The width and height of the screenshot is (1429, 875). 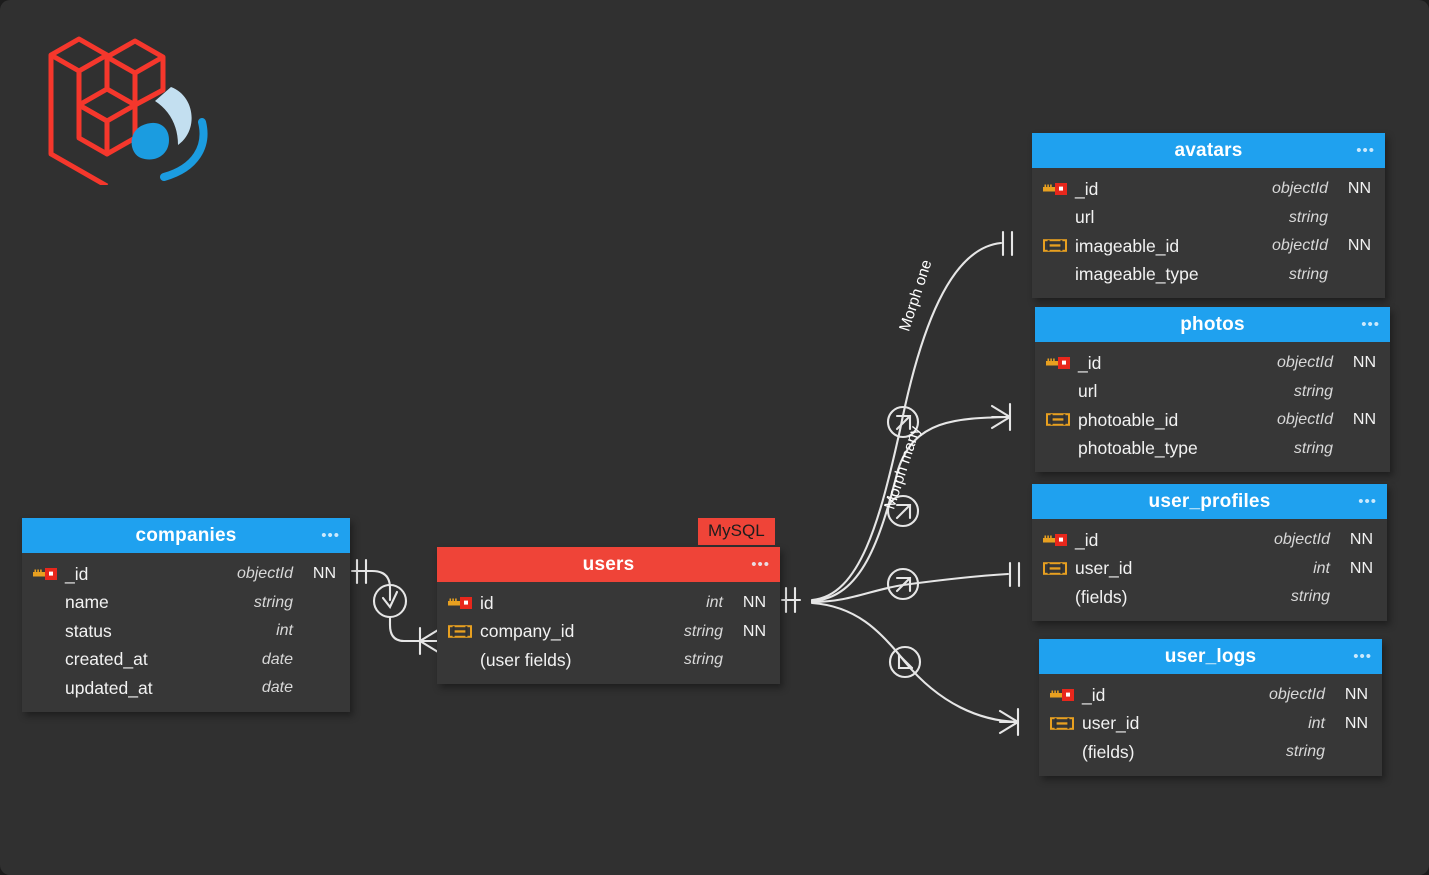 What do you see at coordinates (1208, 275) in the screenshot?
I see `table-field-row: imageable_type string` at bounding box center [1208, 275].